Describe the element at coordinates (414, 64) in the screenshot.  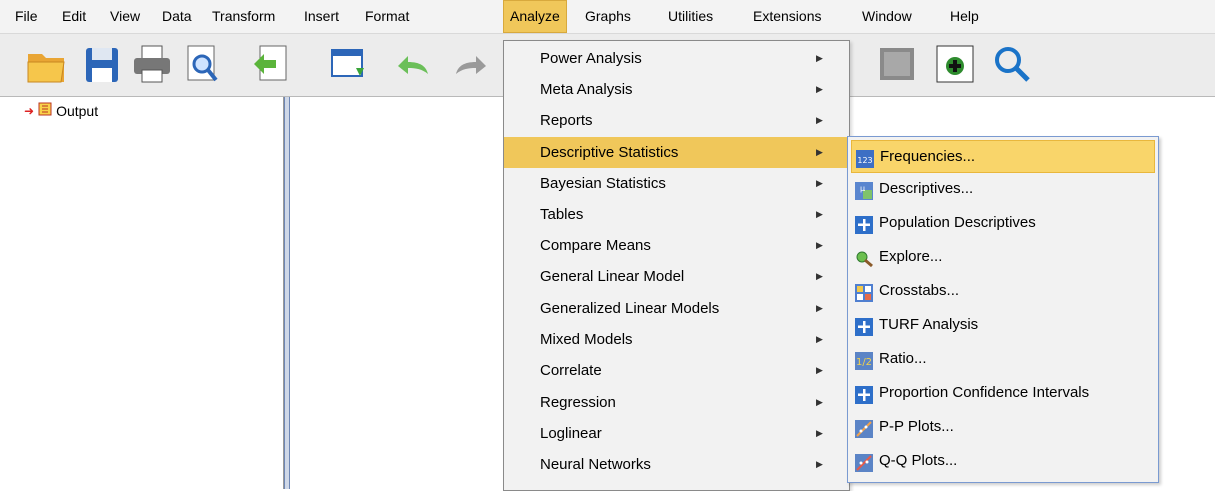
I see `undo-icon` at that location.